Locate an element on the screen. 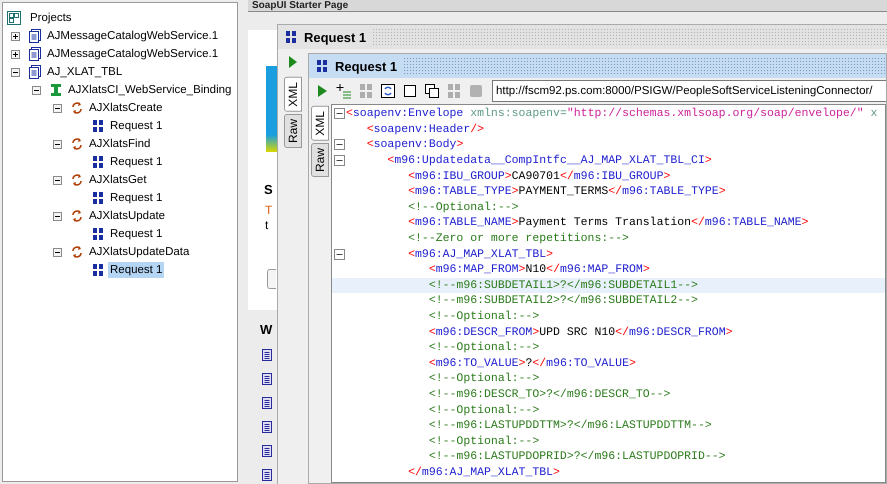 The width and height of the screenshot is (887, 484). page-text: t is located at coordinates (267, 225).